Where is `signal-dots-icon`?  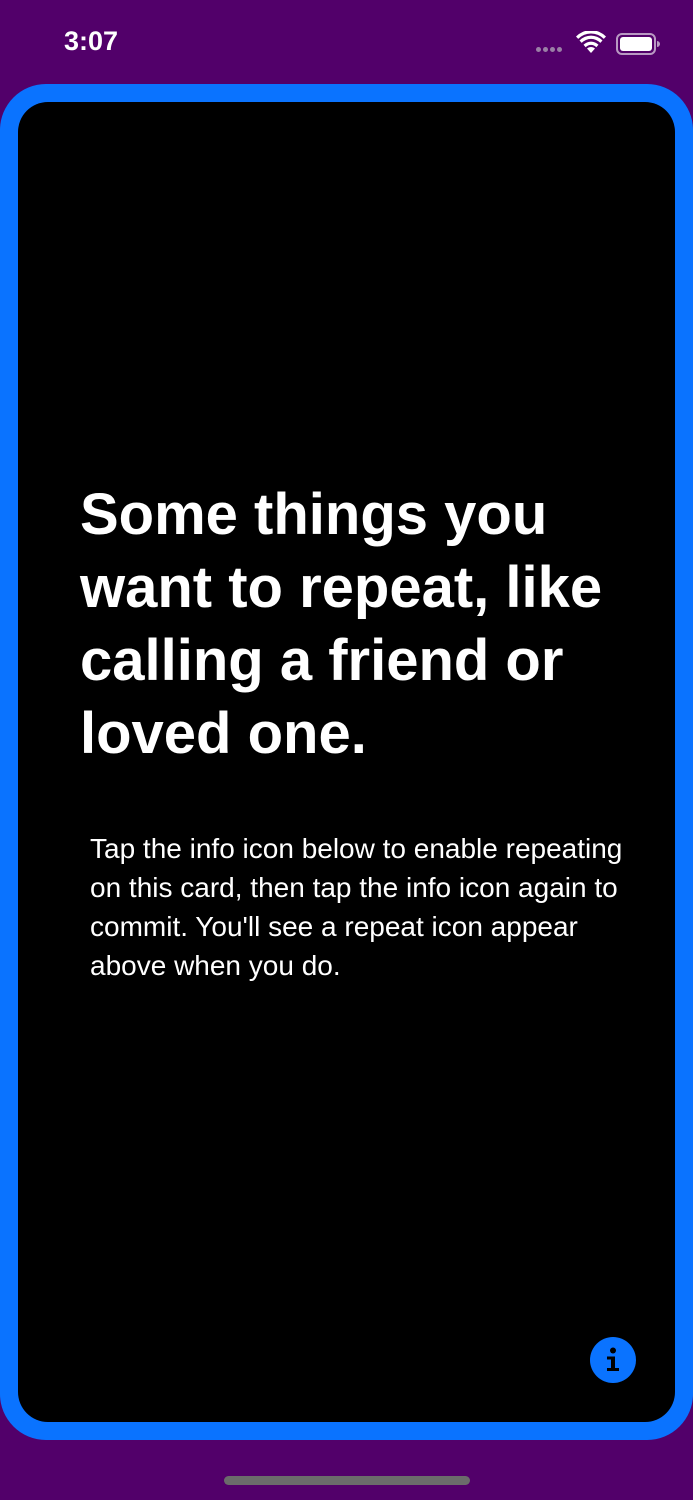 signal-dots-icon is located at coordinates (552, 50).